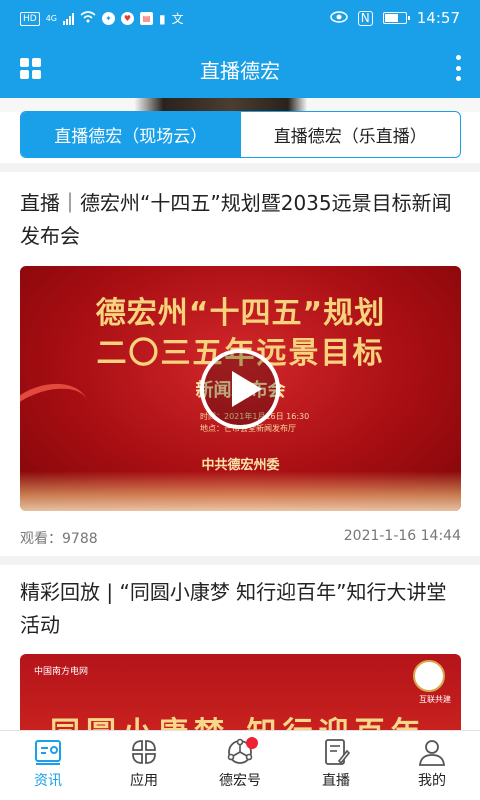  I want to click on app-notify-icon: ✦, so click(108, 18).